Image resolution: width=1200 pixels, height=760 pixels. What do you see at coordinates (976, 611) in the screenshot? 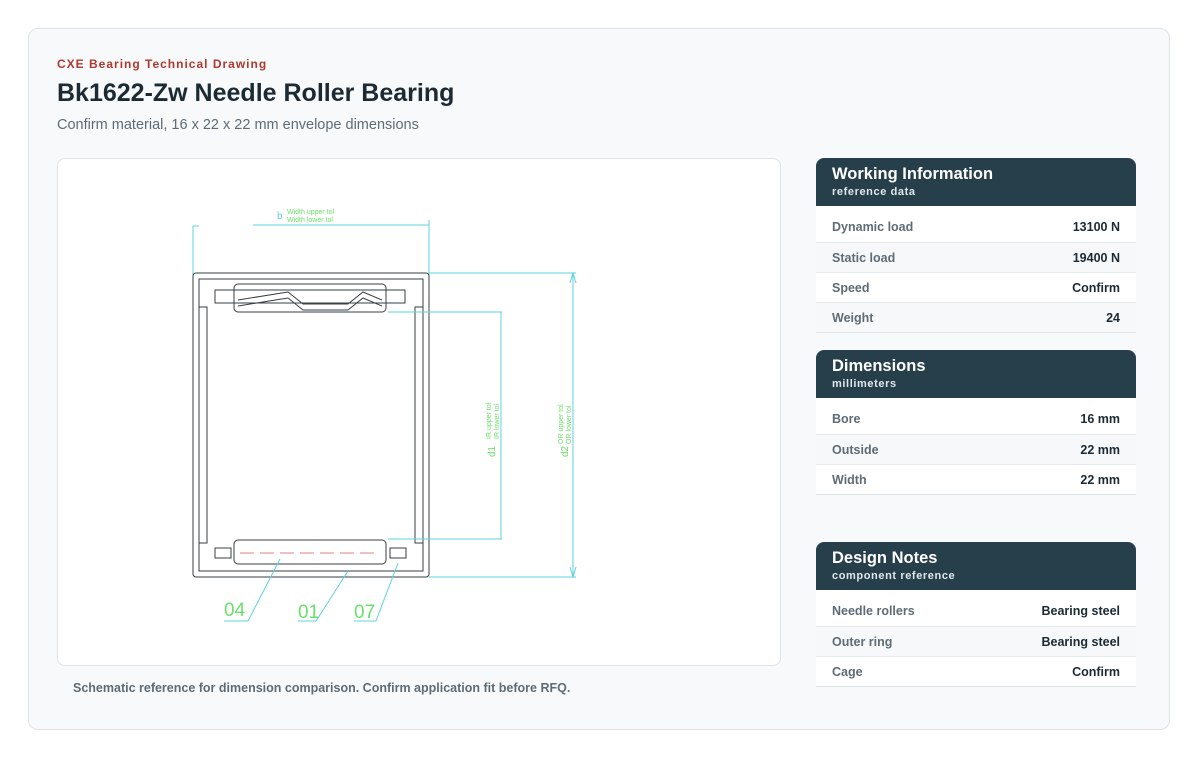
I see `table-row: Needle rollers Bearing steel` at bounding box center [976, 611].